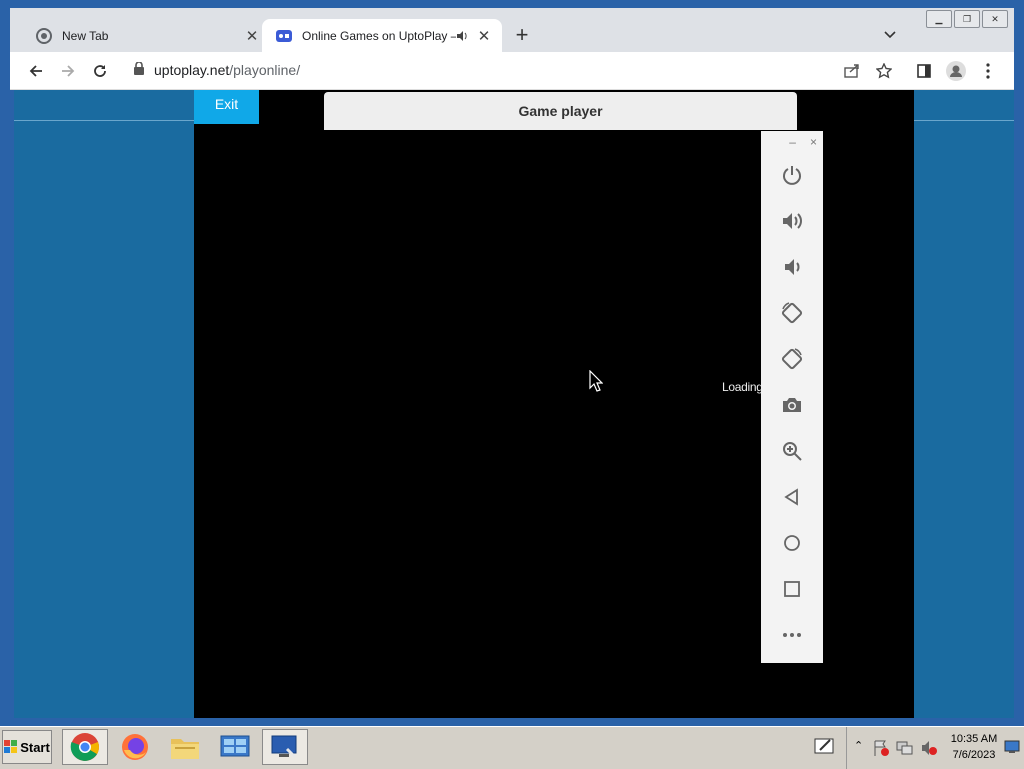 Image resolution: width=1024 pixels, height=769 pixels. Describe the element at coordinates (85, 747) in the screenshot. I see `taskbar-chrome-icon` at that location.